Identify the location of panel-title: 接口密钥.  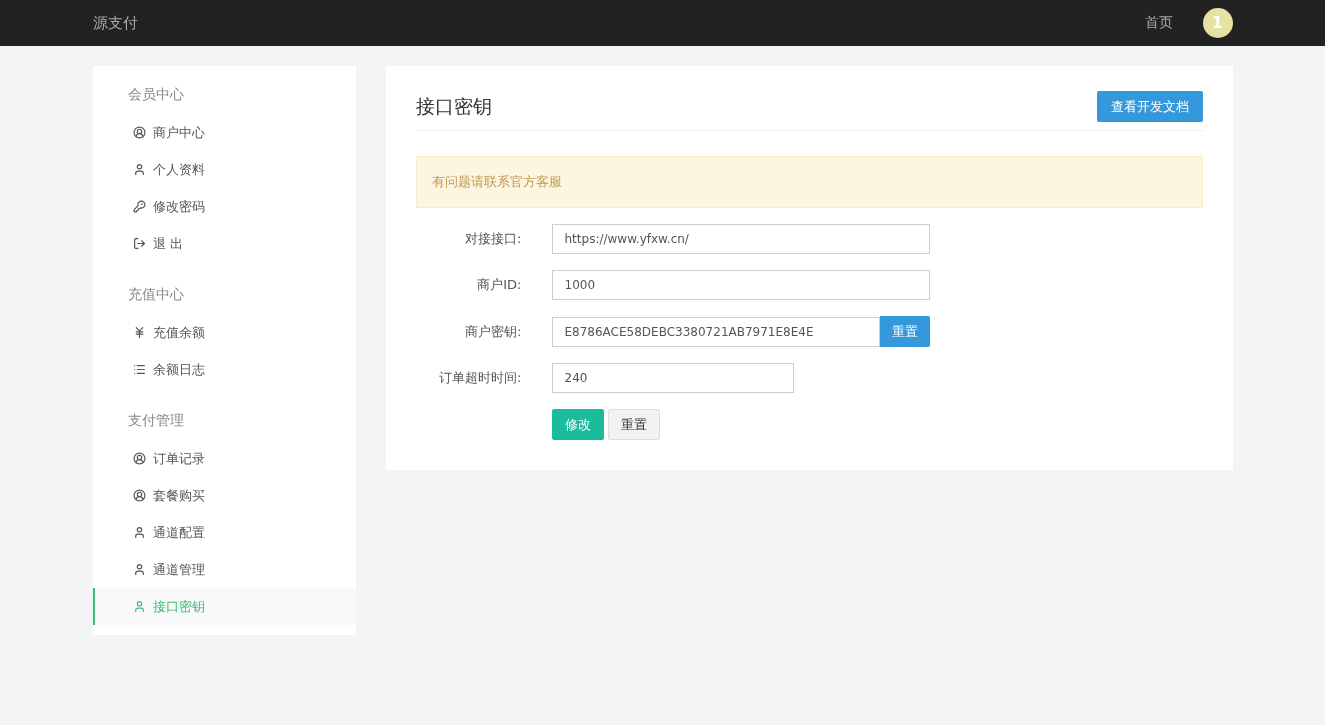
(453, 106).